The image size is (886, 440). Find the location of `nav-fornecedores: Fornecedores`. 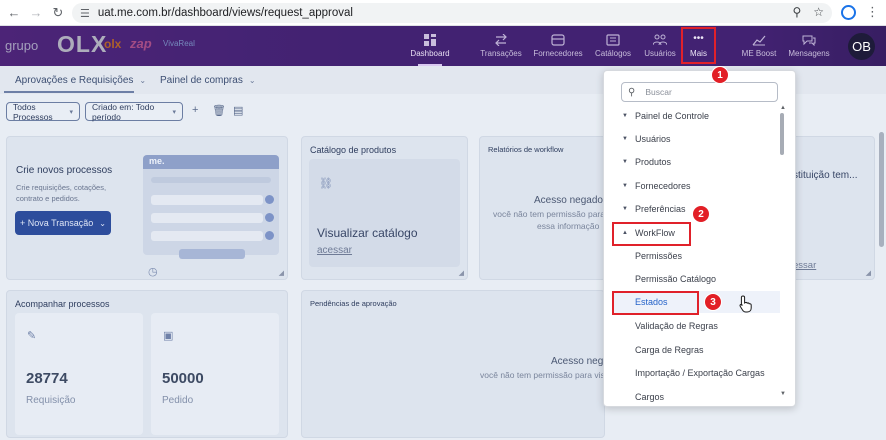

nav-fornecedores: Fornecedores is located at coordinates (558, 46).